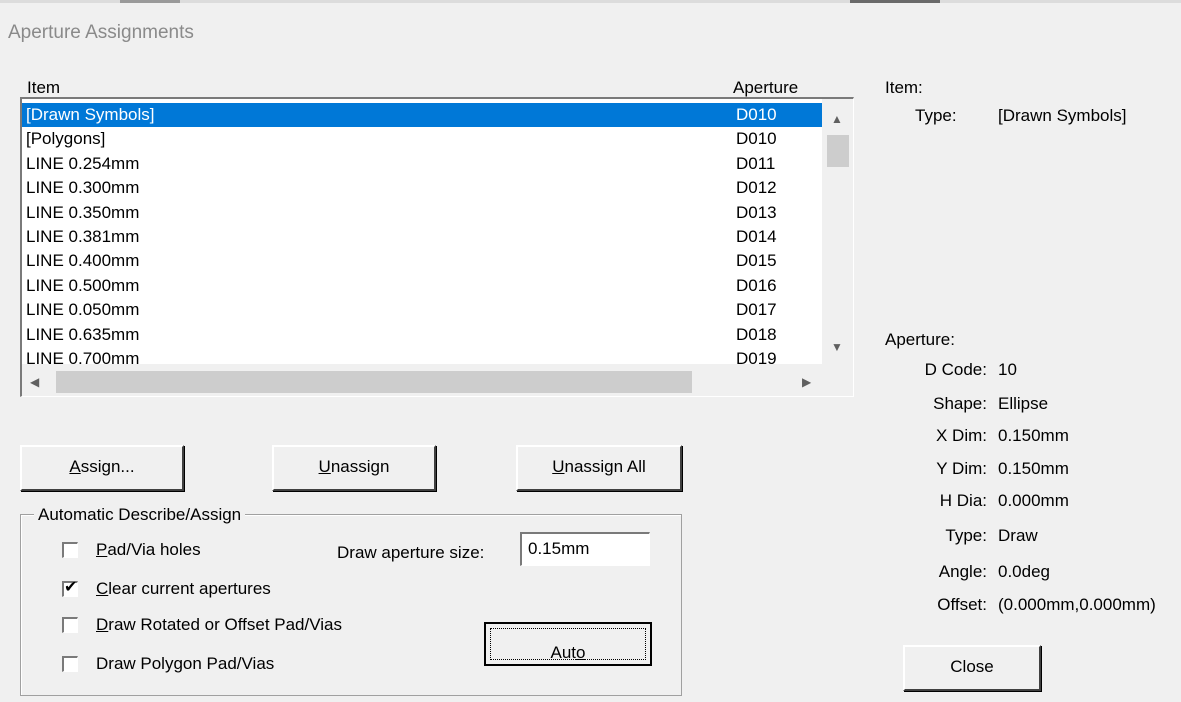  What do you see at coordinates (966, 535) in the screenshot?
I see `aperture-type-label: Type:` at bounding box center [966, 535].